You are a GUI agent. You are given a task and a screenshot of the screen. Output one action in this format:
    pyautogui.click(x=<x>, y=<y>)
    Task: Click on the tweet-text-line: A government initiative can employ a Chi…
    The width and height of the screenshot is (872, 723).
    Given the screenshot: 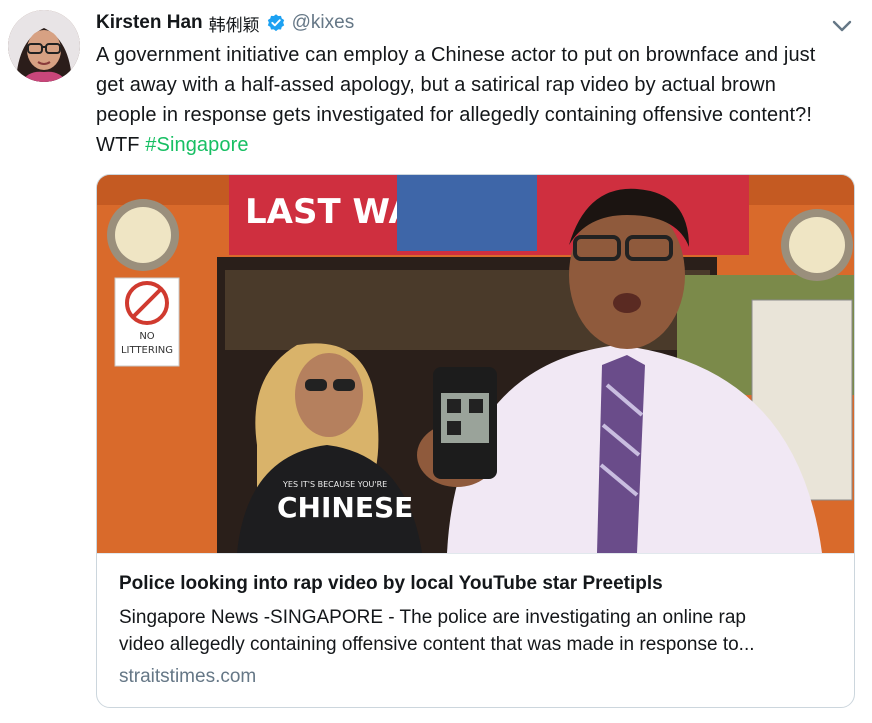 What is the action you would take?
    pyautogui.click(x=456, y=55)
    